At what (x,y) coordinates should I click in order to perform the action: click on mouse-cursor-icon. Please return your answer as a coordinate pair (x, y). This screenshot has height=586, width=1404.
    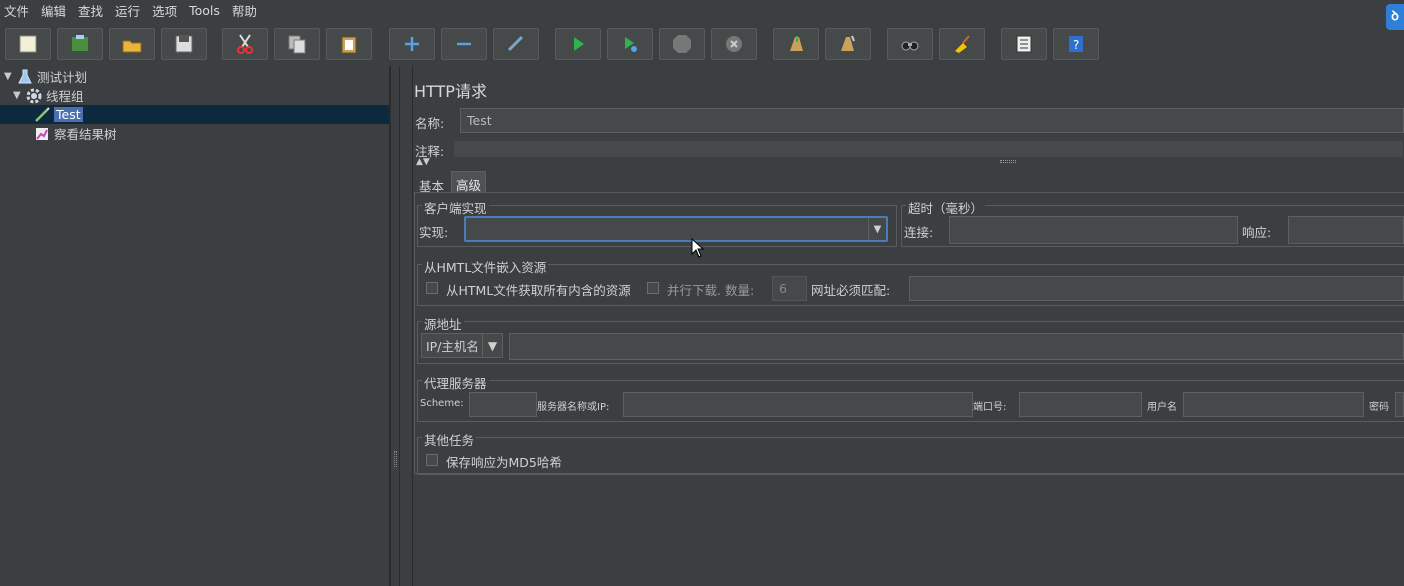
    Looking at the image, I should click on (698, 248).